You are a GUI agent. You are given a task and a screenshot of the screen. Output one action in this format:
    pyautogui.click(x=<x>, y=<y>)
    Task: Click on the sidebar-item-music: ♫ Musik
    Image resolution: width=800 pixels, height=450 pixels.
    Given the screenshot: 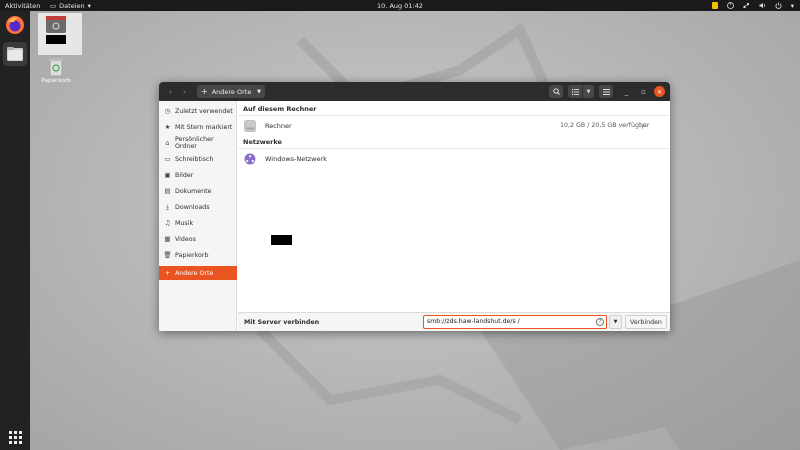 What is the action you would take?
    pyautogui.click(x=198, y=223)
    